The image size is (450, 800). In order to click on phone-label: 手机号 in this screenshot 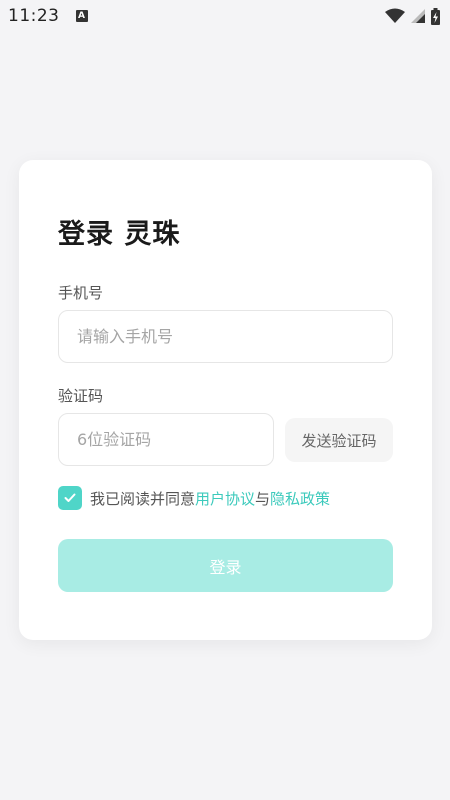, I will do `click(81, 293)`.